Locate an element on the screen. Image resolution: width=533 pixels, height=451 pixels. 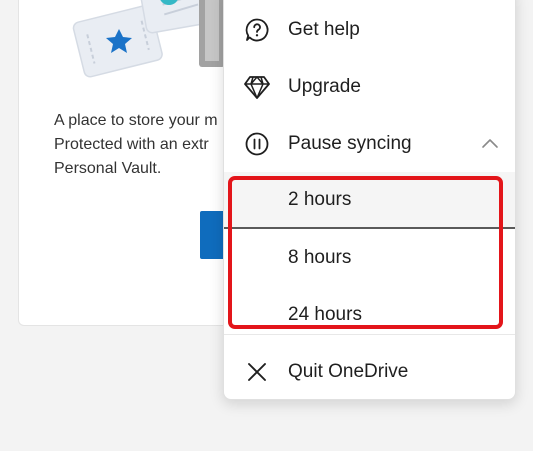
menu-divider is located at coordinates (369, 334).